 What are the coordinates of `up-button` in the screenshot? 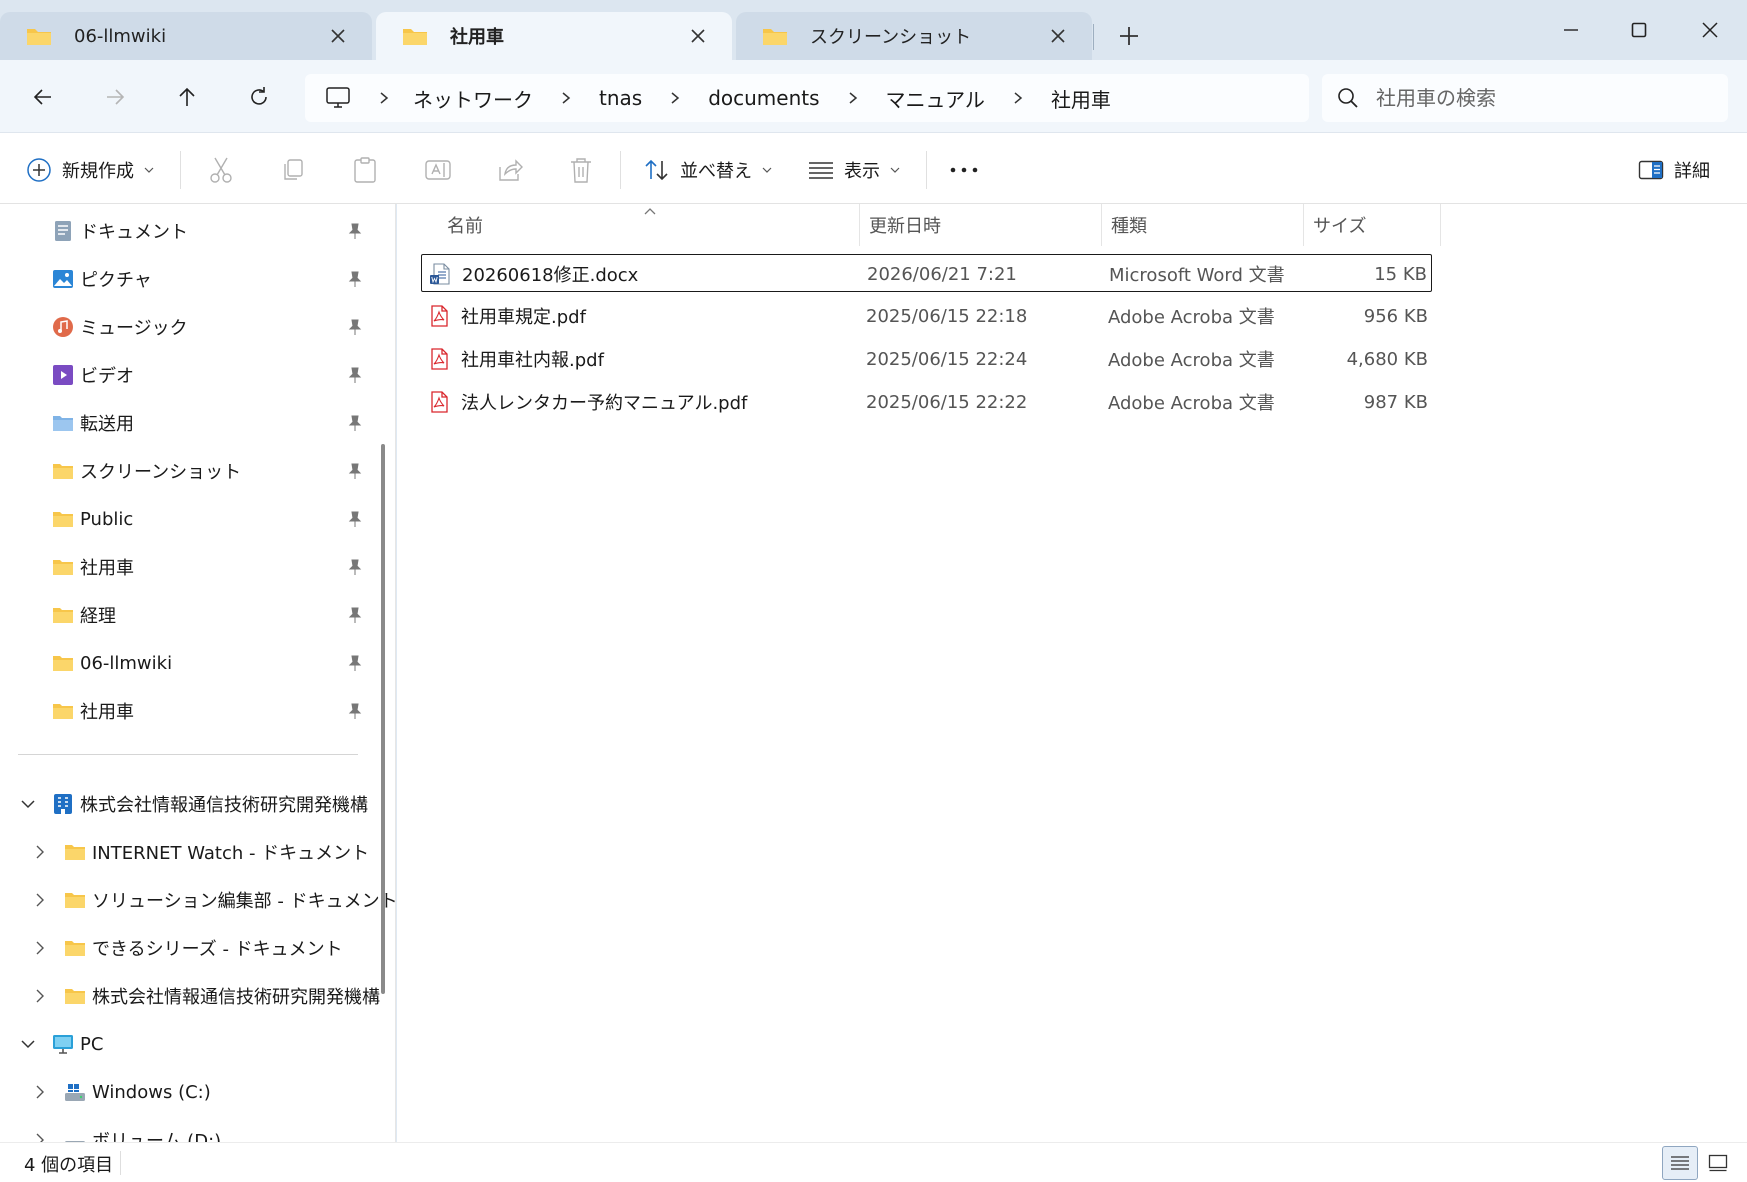 It's located at (187, 97).